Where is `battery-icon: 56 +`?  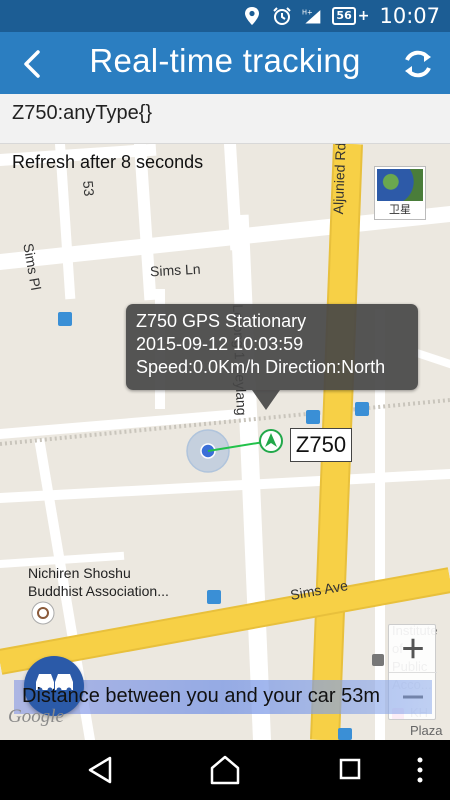
battery-icon: 56 + is located at coordinates (350, 16).